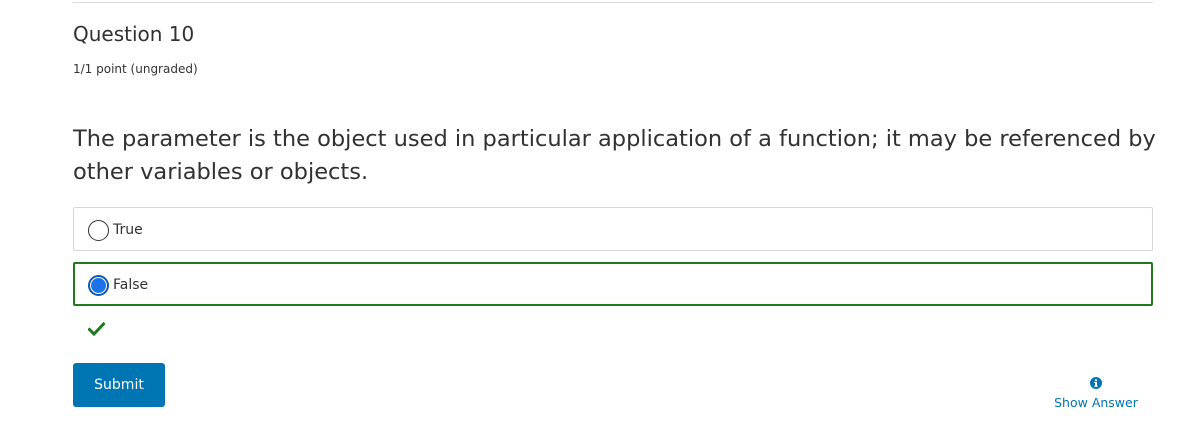  Describe the element at coordinates (98, 285) in the screenshot. I see `radio-false-selected` at that location.